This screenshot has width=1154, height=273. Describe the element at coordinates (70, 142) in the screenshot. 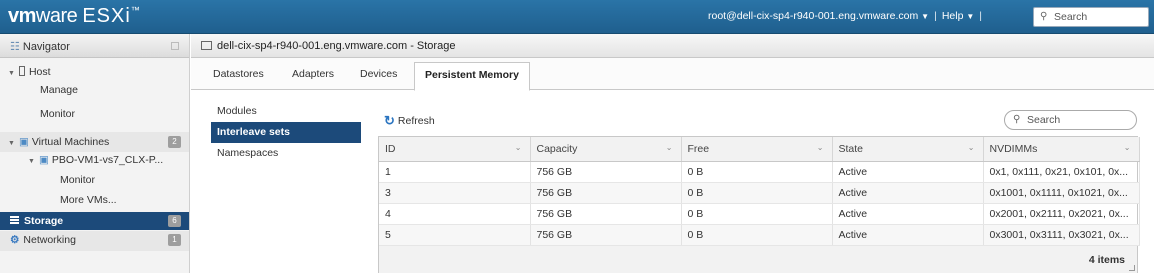

I see `nav-virtual-machines-label: Virtual Machines` at that location.